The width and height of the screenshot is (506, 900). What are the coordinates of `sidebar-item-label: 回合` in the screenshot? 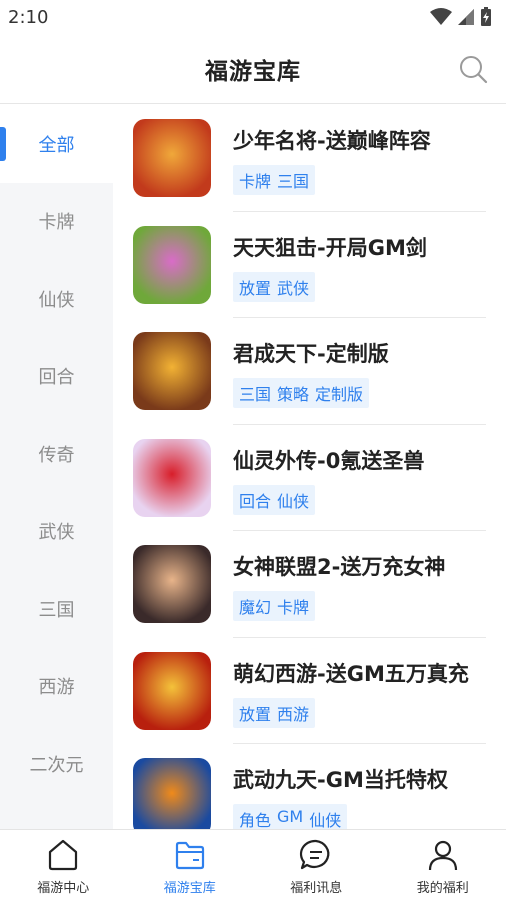 It's located at (56, 378).